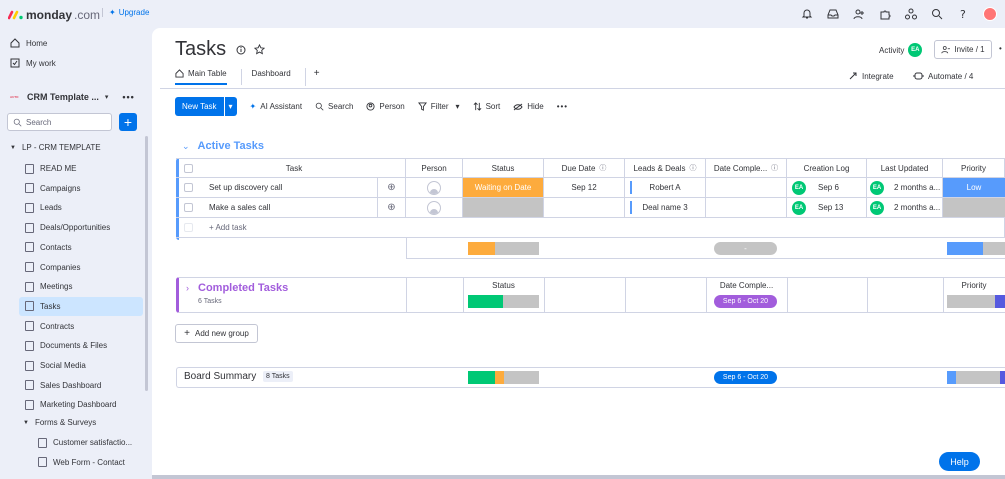 The image size is (1005, 479). I want to click on info-icon, so click(241, 50).